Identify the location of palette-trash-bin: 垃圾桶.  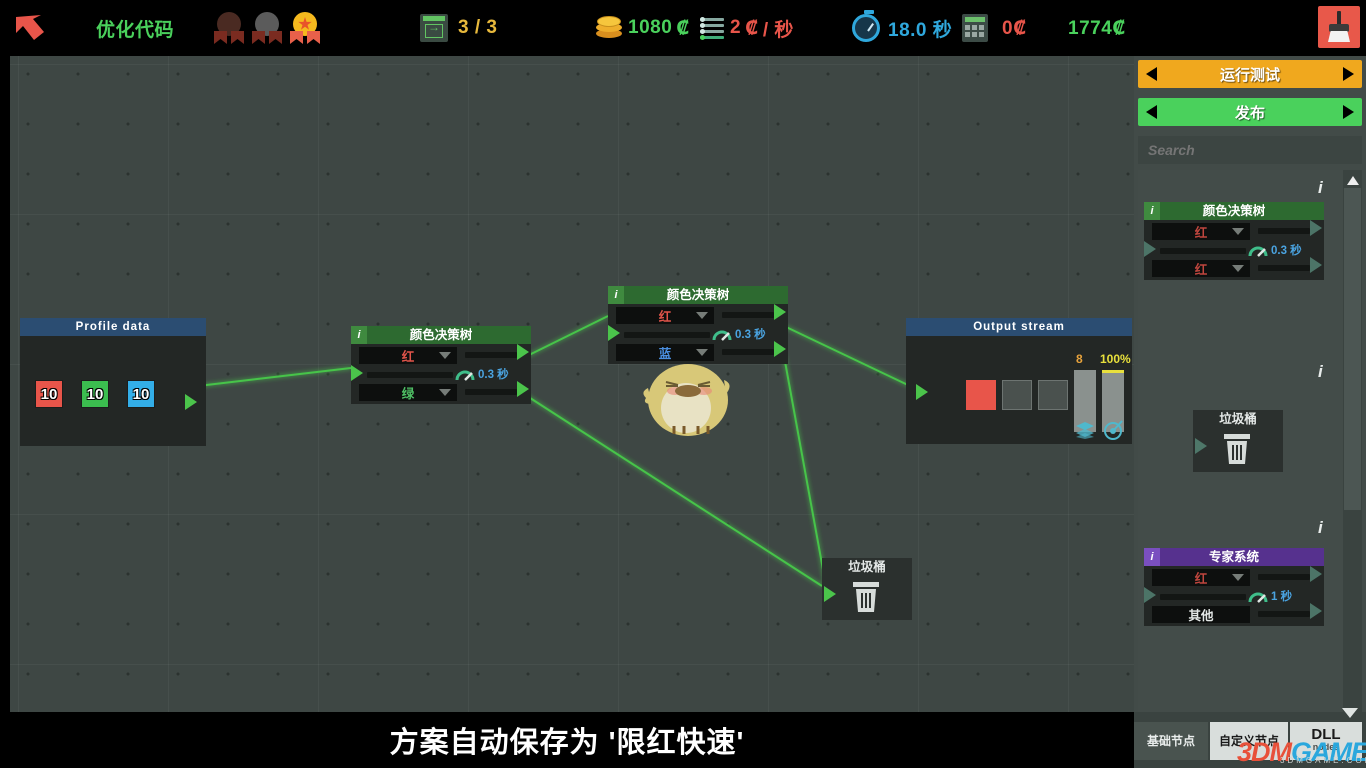
(1238, 441).